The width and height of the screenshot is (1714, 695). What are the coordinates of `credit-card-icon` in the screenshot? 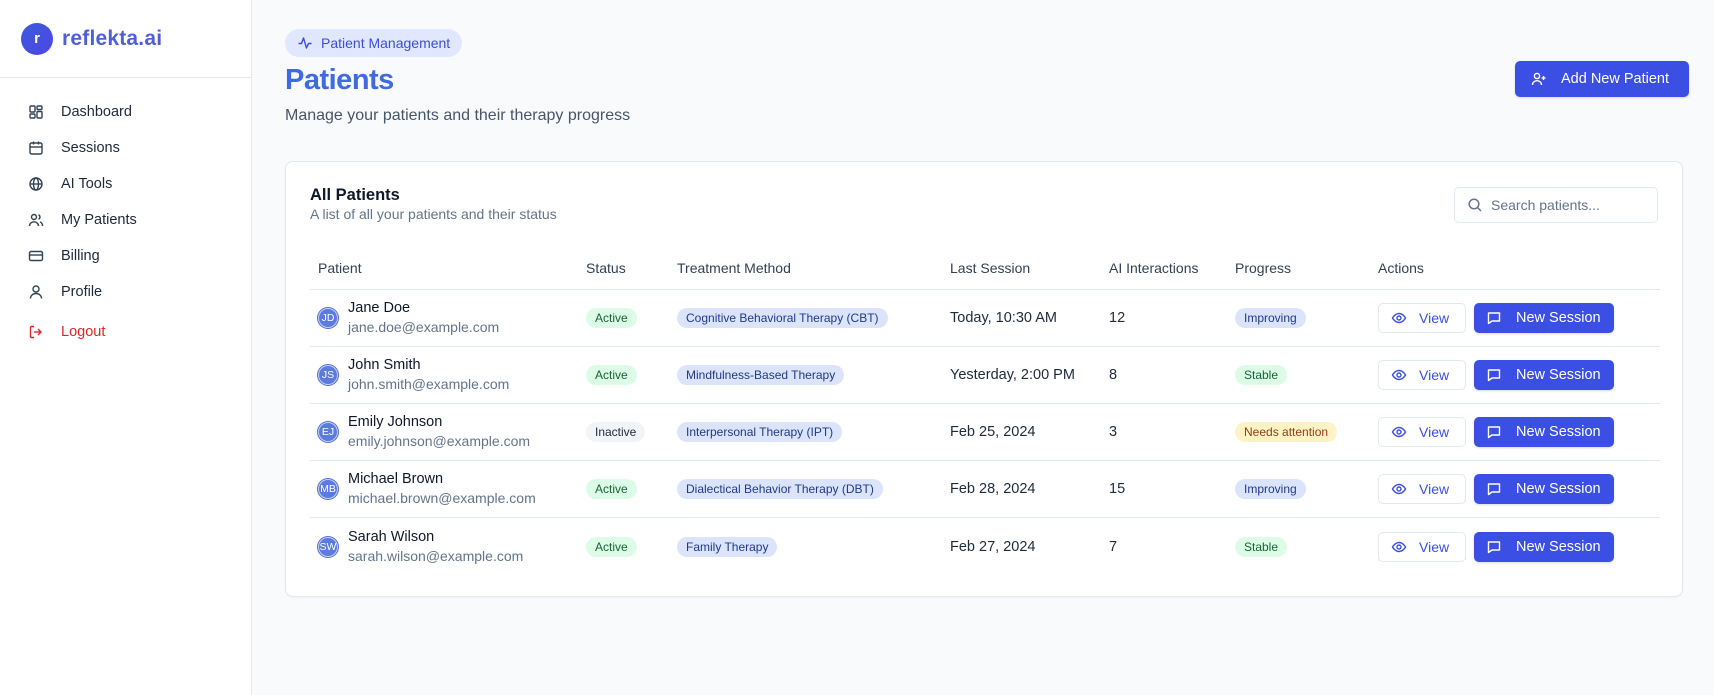 It's located at (36, 256).